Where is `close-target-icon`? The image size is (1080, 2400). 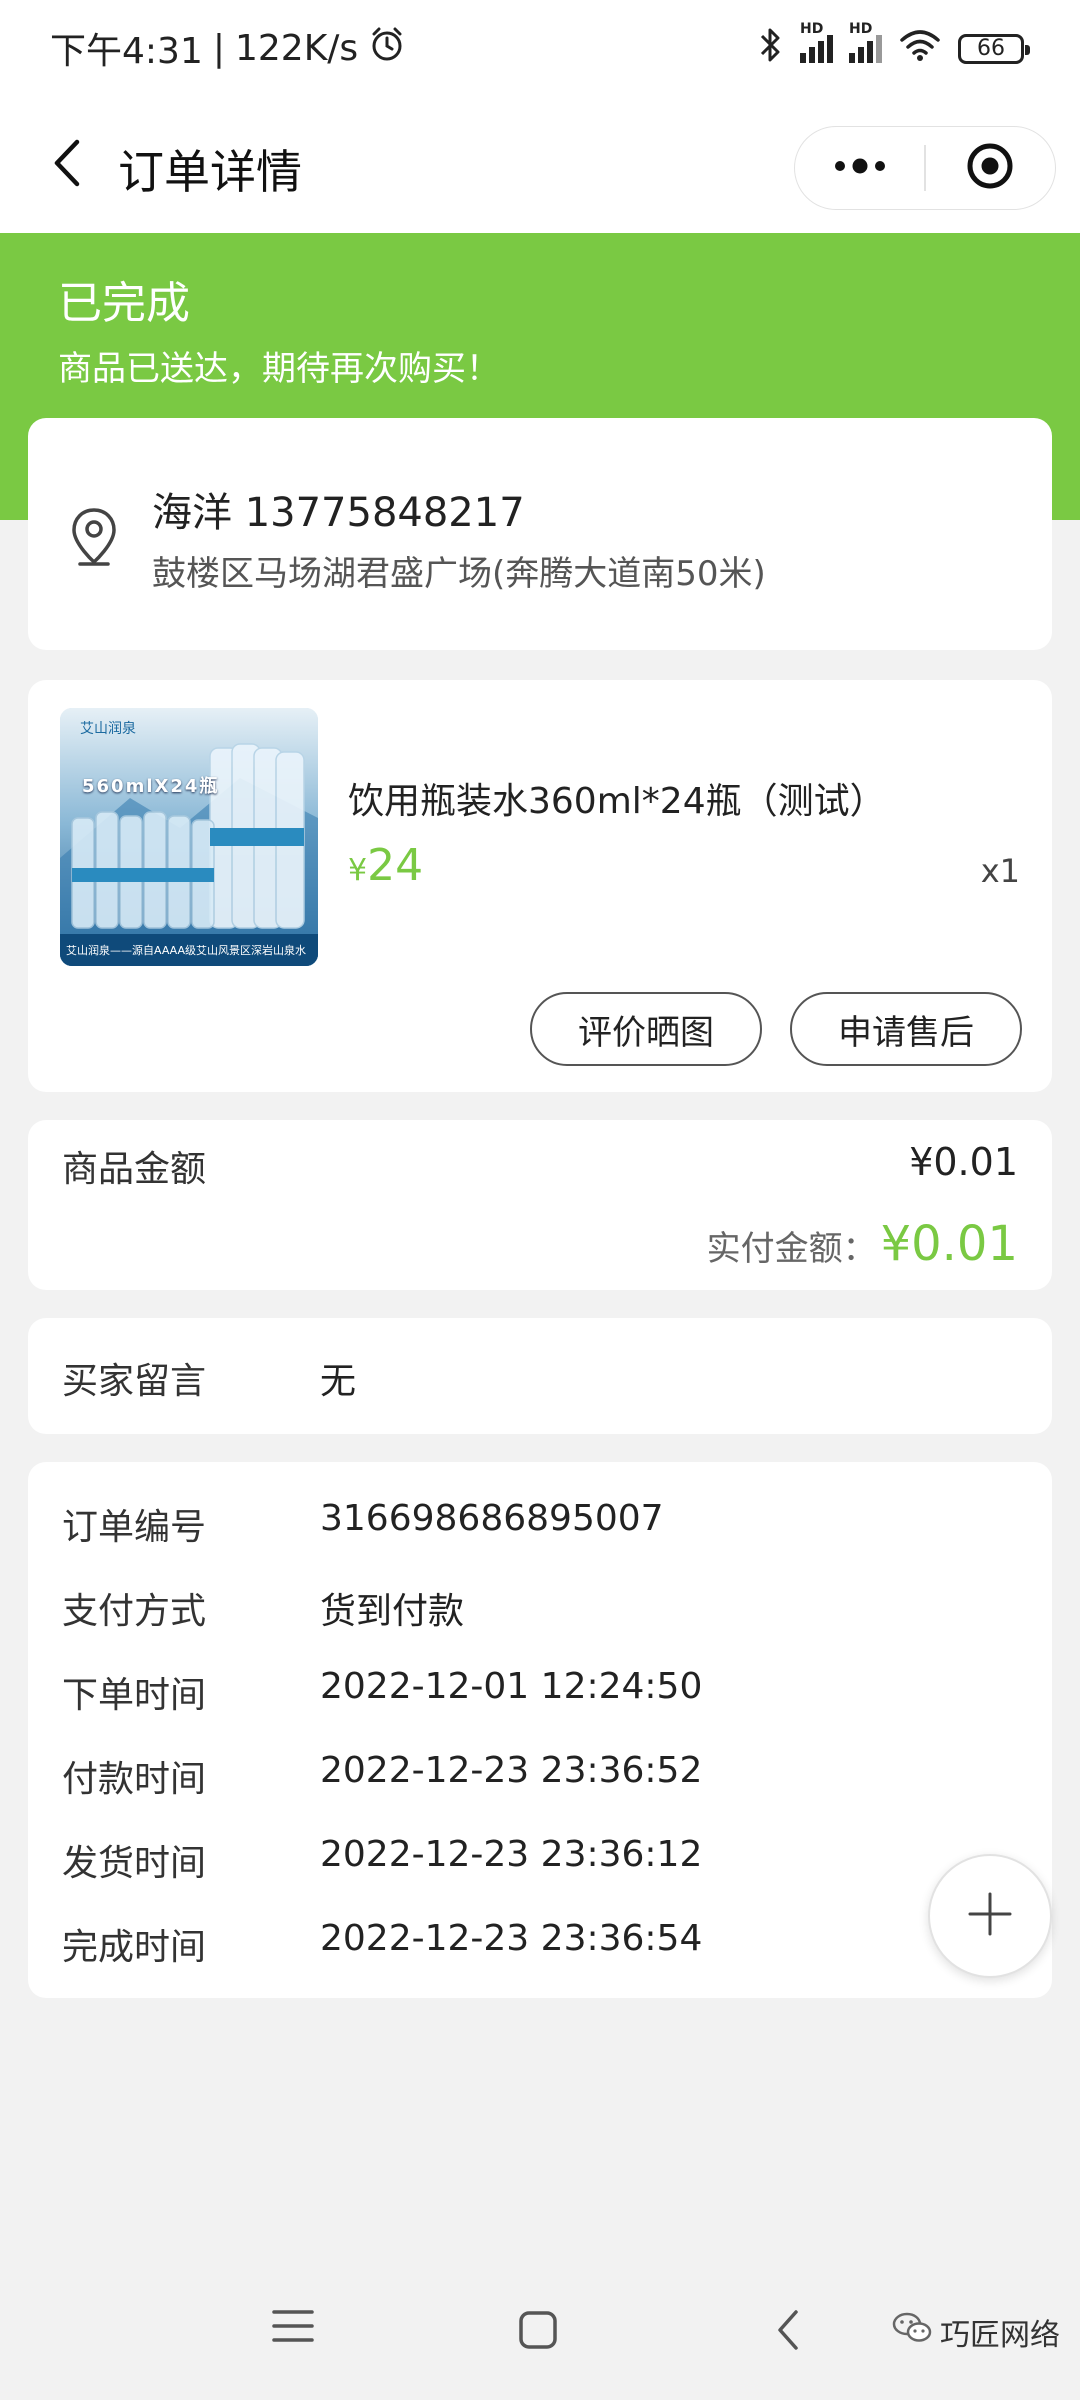 close-target-icon is located at coordinates (990, 168).